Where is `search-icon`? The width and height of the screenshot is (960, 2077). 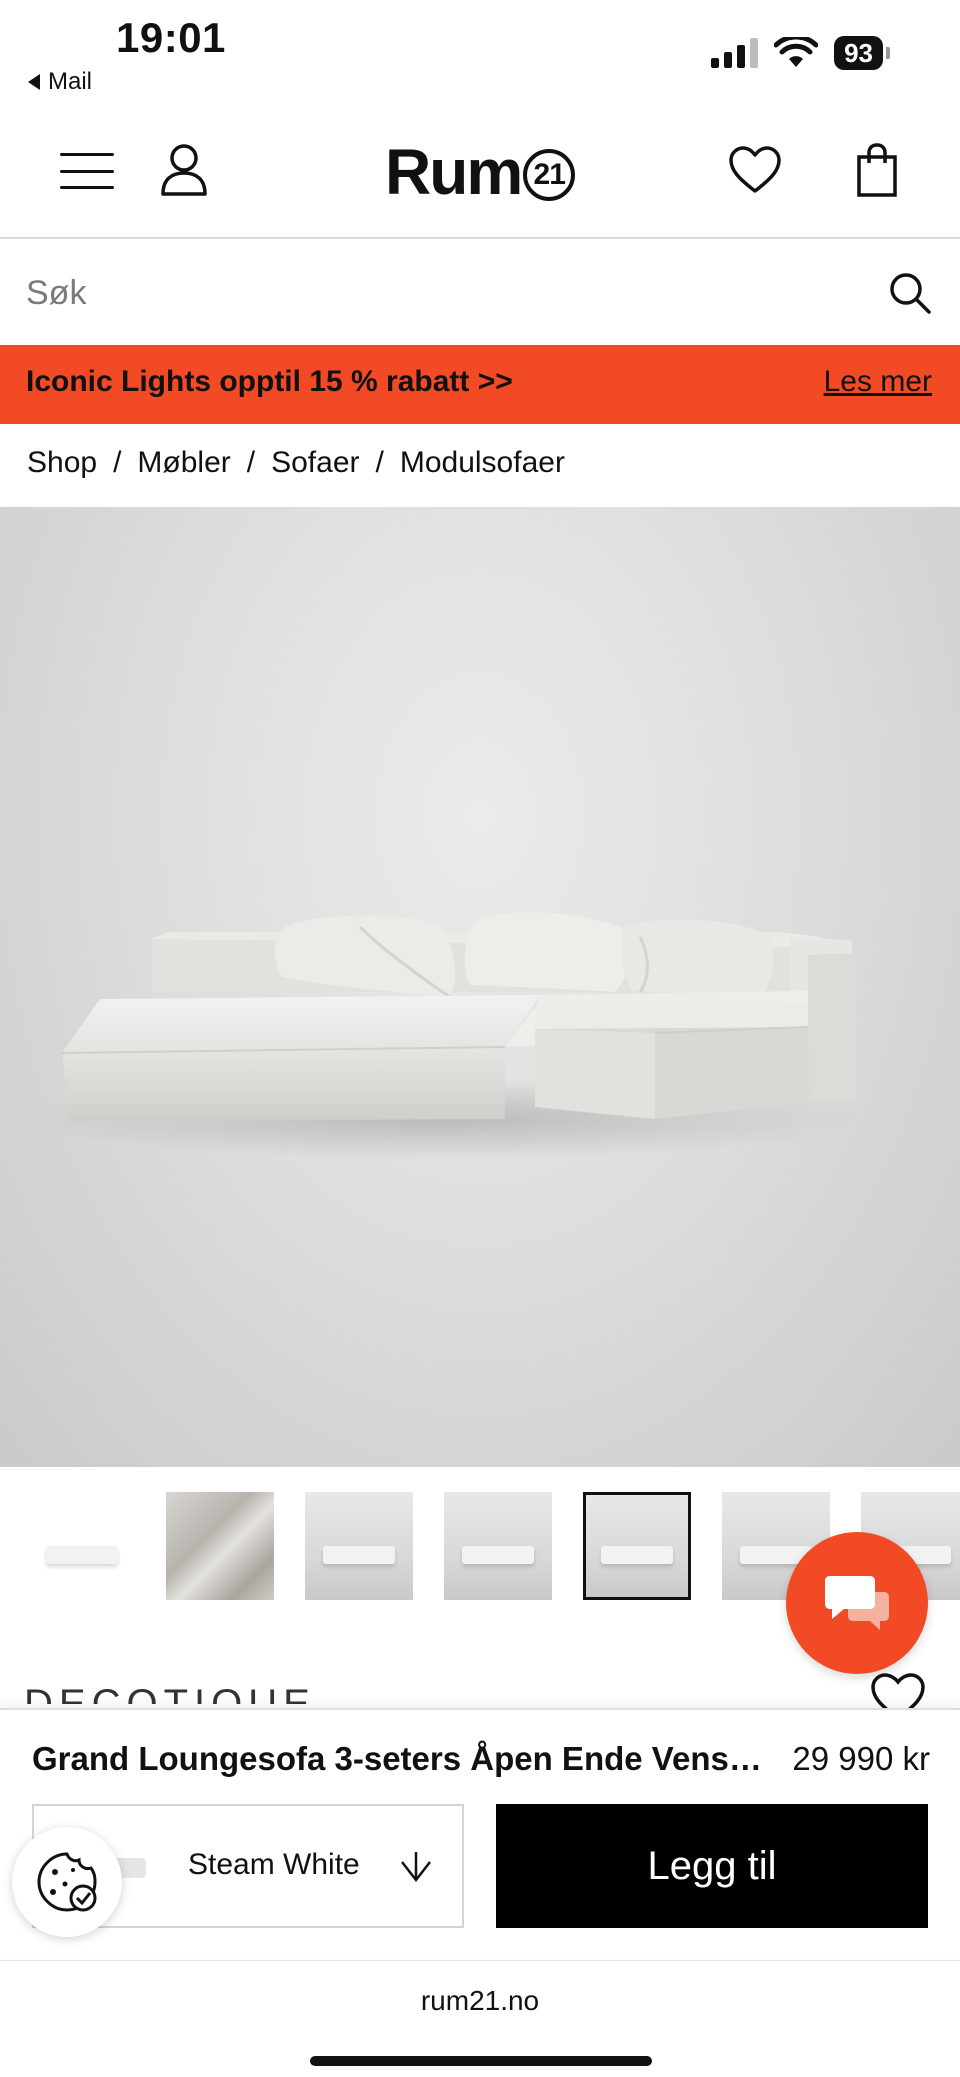
search-icon is located at coordinates (910, 293).